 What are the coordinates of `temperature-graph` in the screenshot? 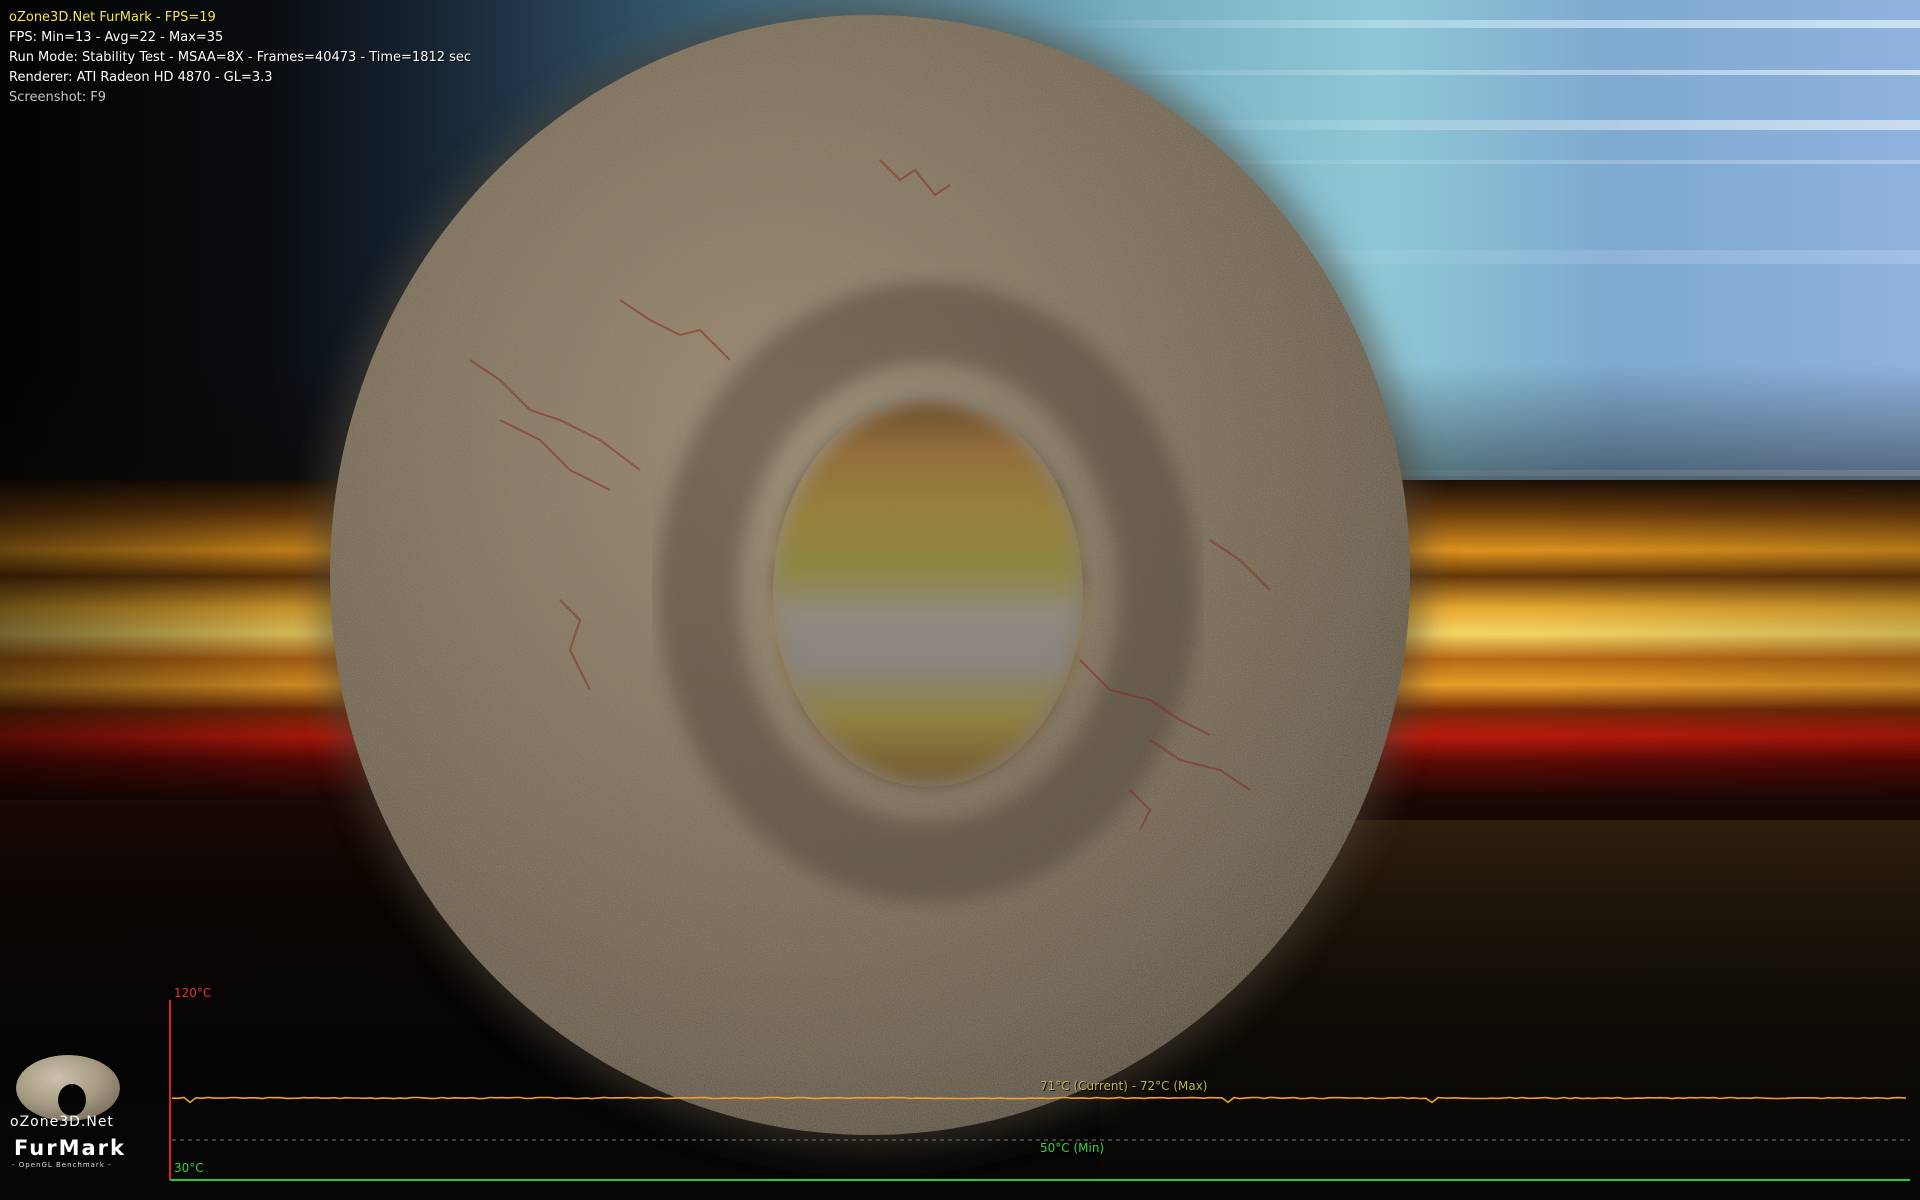 It's located at (1039, 1090).